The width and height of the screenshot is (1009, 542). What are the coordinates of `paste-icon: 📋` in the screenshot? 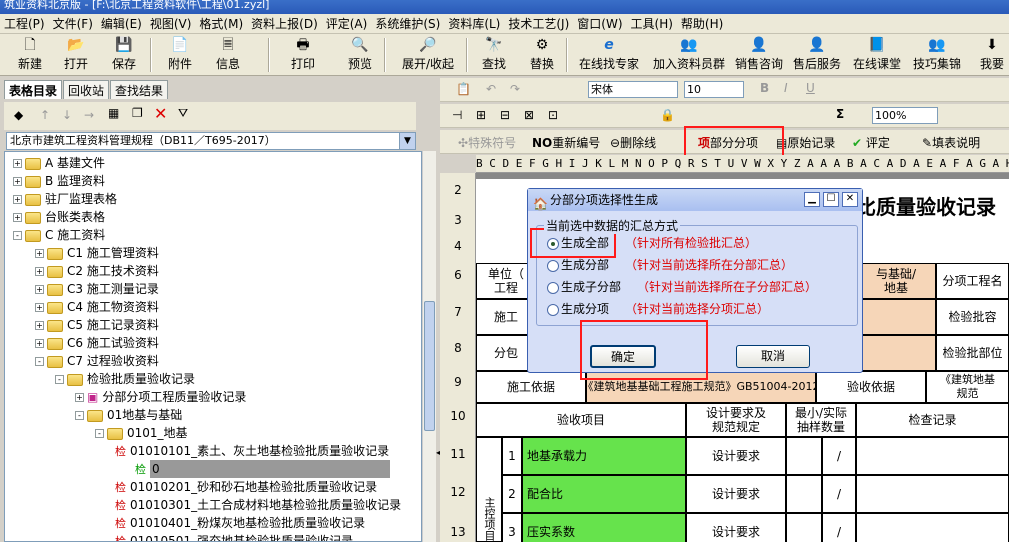 It's located at (463, 89).